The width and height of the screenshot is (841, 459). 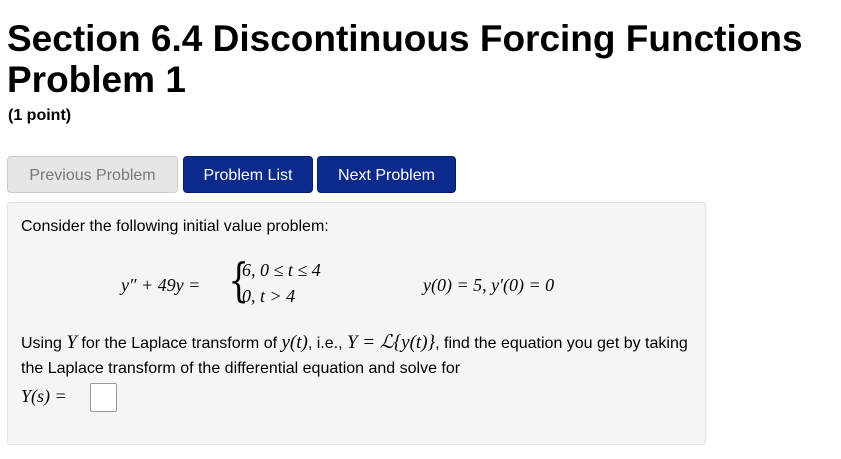 I want to click on case-2-text: 0, t > 4, so click(x=269, y=296).